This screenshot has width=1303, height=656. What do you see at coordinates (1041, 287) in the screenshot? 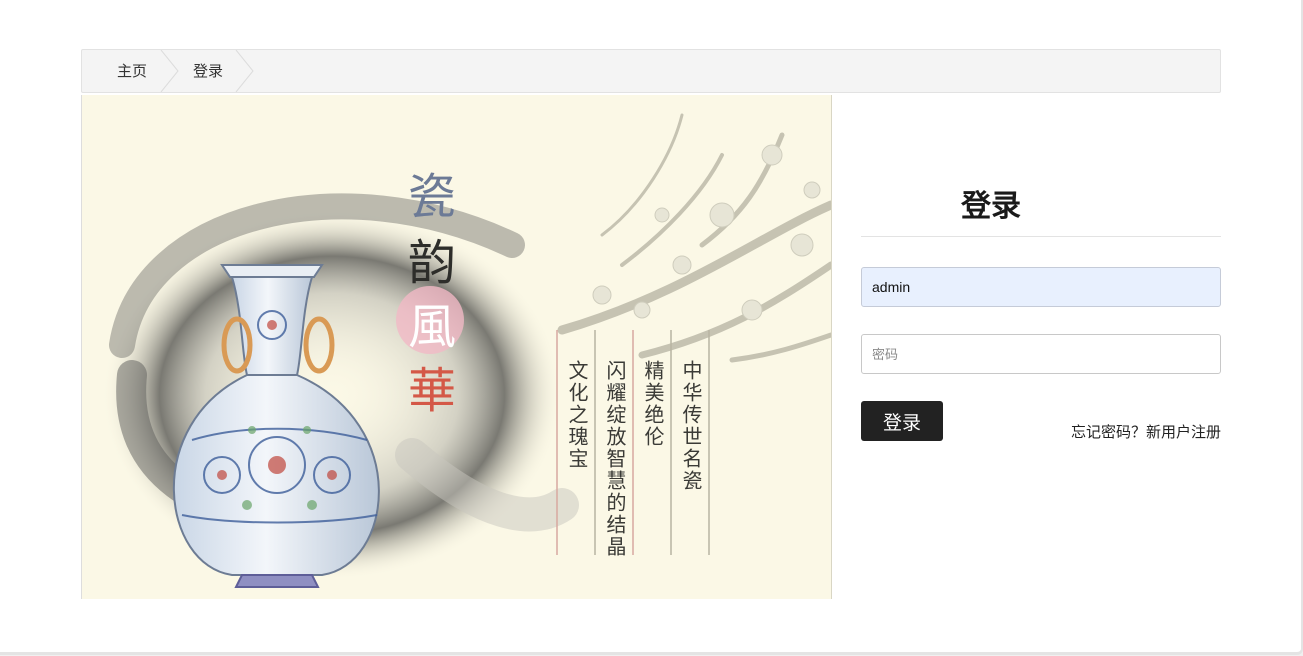
I see `username-input` at bounding box center [1041, 287].